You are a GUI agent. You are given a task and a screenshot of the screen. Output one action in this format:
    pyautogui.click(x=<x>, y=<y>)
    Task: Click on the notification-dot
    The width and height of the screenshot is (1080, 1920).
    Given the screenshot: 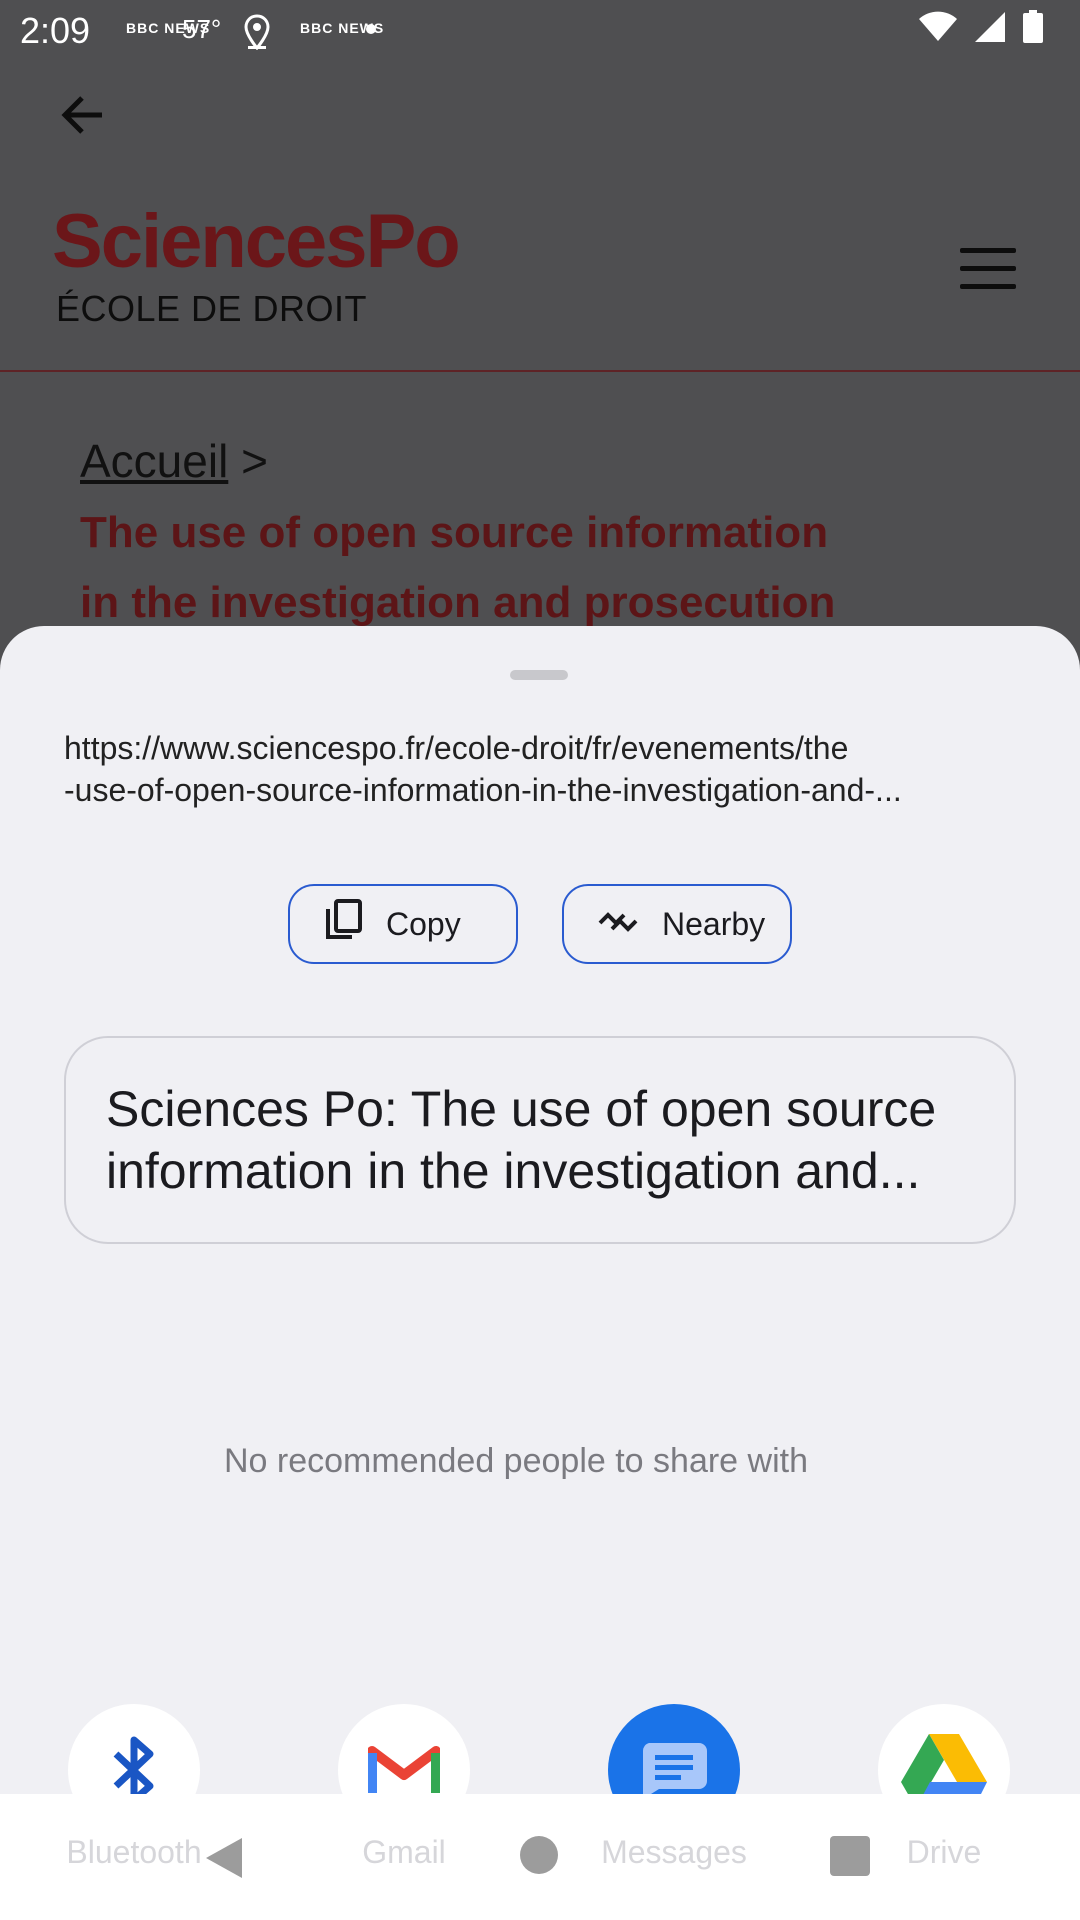 What is the action you would take?
    pyautogui.click(x=371, y=29)
    